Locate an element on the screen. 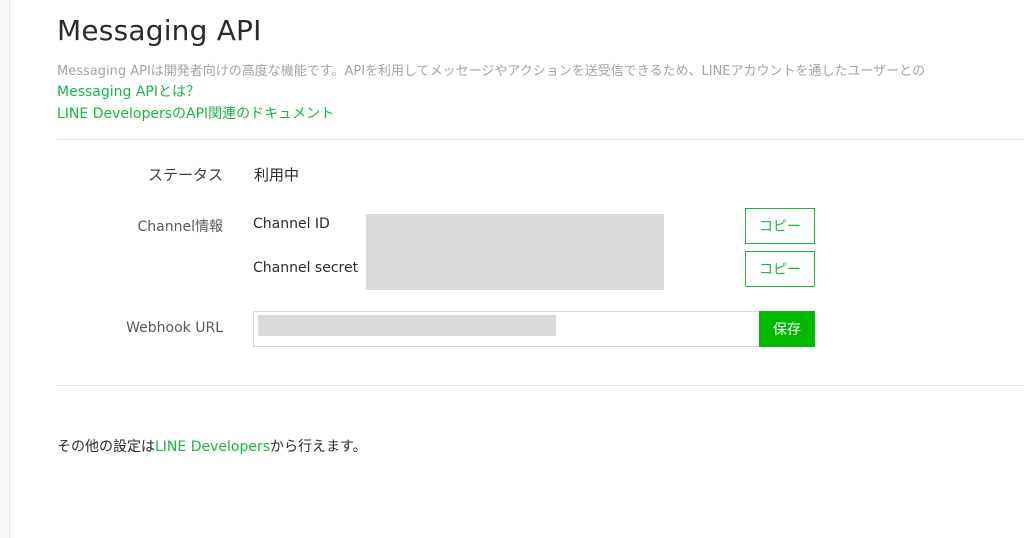 This screenshot has height=538, width=1024. channel-id-label: Channel ID is located at coordinates (291, 224).